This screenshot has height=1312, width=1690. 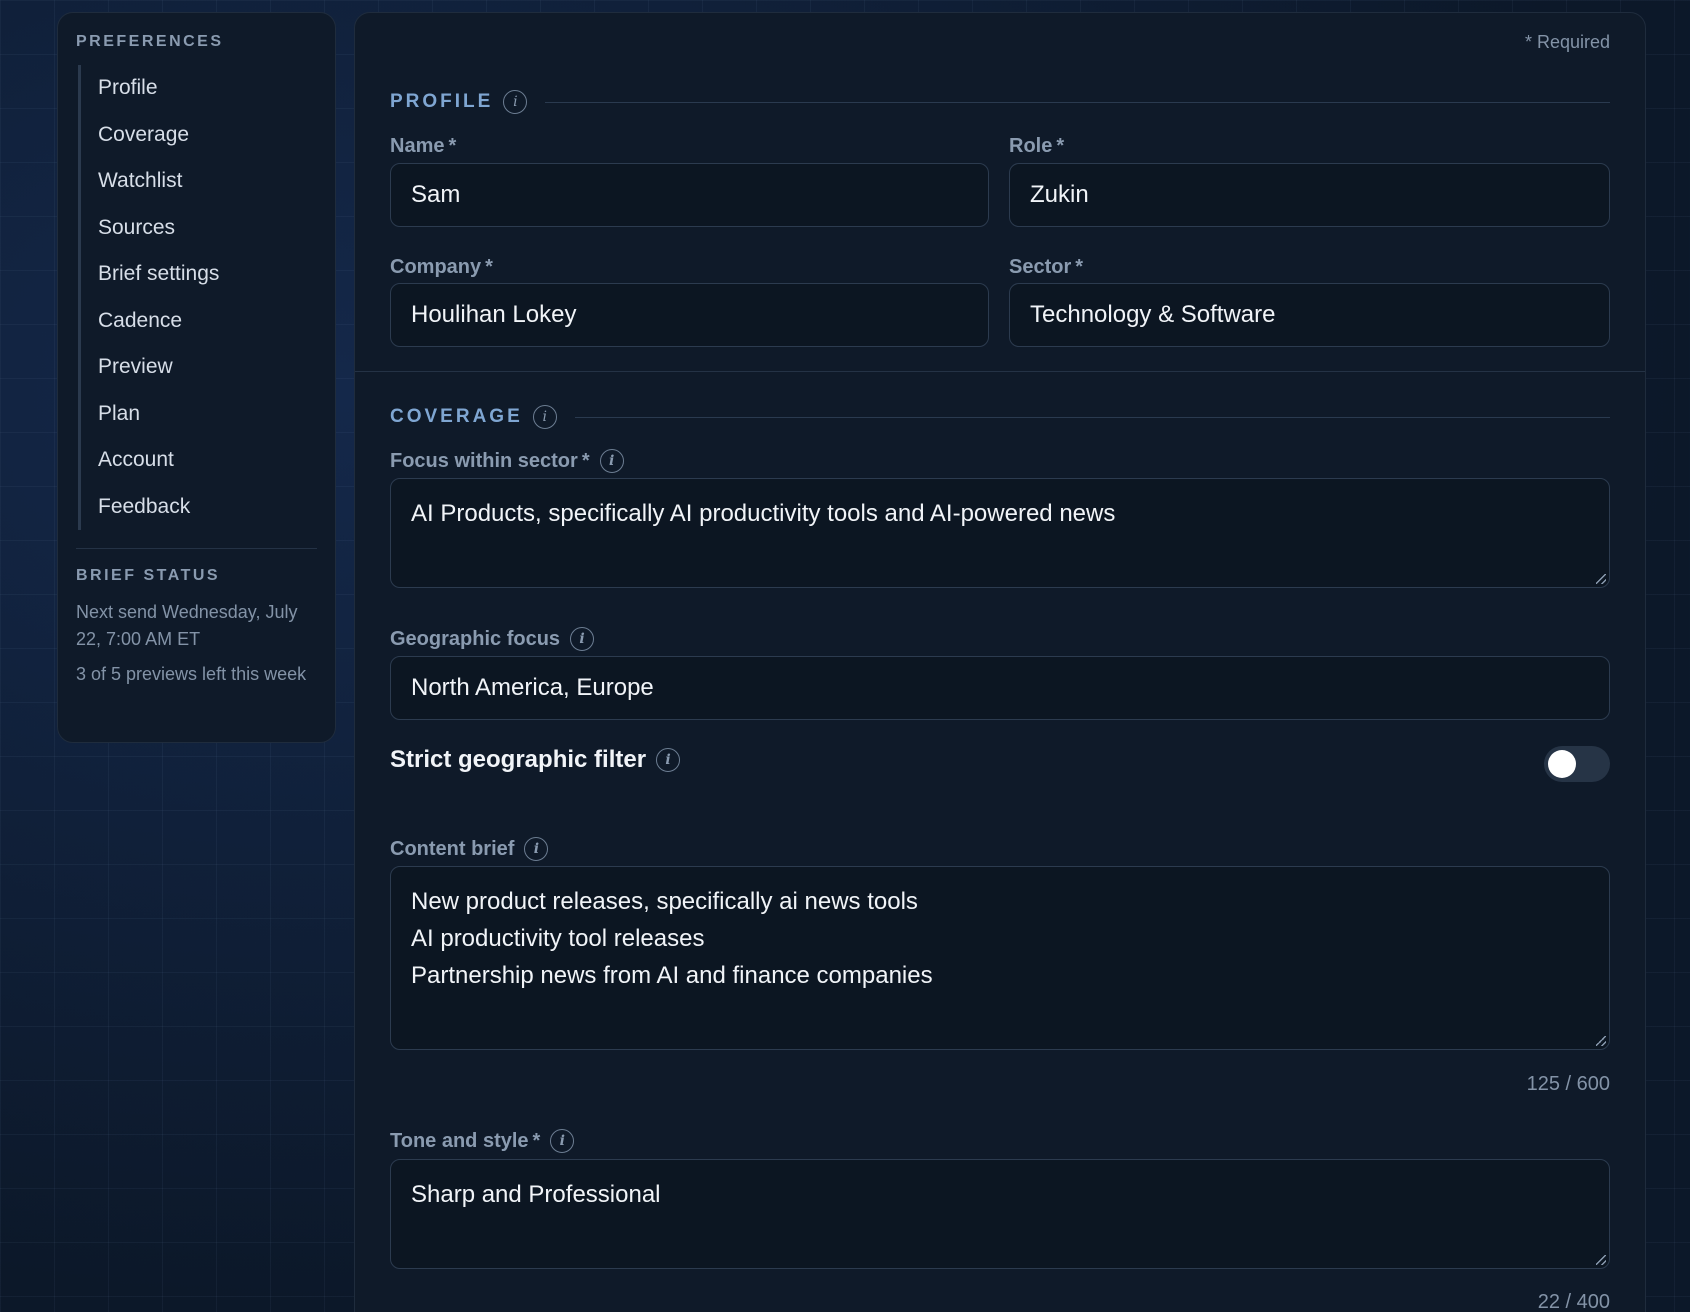 What do you see at coordinates (1577, 764) in the screenshot?
I see `strict-filter-toggle` at bounding box center [1577, 764].